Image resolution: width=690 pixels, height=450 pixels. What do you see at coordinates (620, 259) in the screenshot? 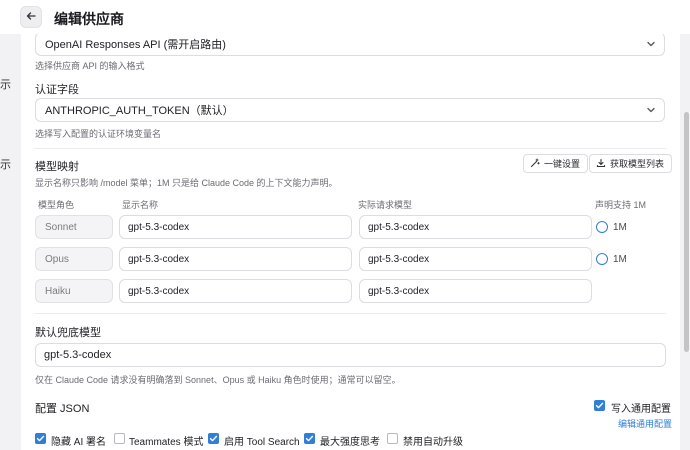
I see `opus-1m-label: 1M` at bounding box center [620, 259].